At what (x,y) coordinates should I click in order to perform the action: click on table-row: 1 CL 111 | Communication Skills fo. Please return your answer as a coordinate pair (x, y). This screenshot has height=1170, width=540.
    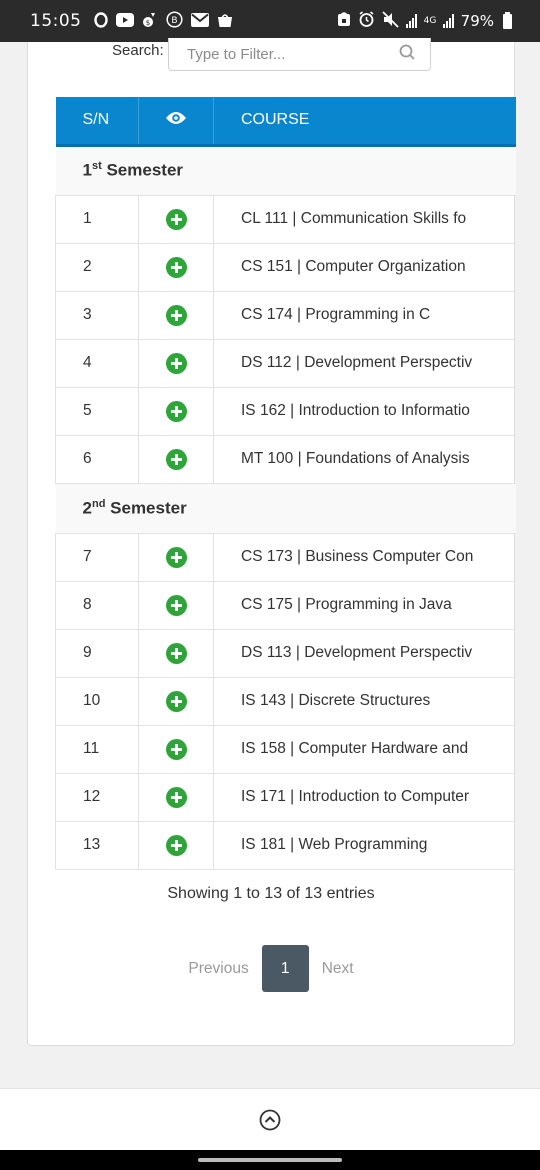
    Looking at the image, I should click on (285, 219).